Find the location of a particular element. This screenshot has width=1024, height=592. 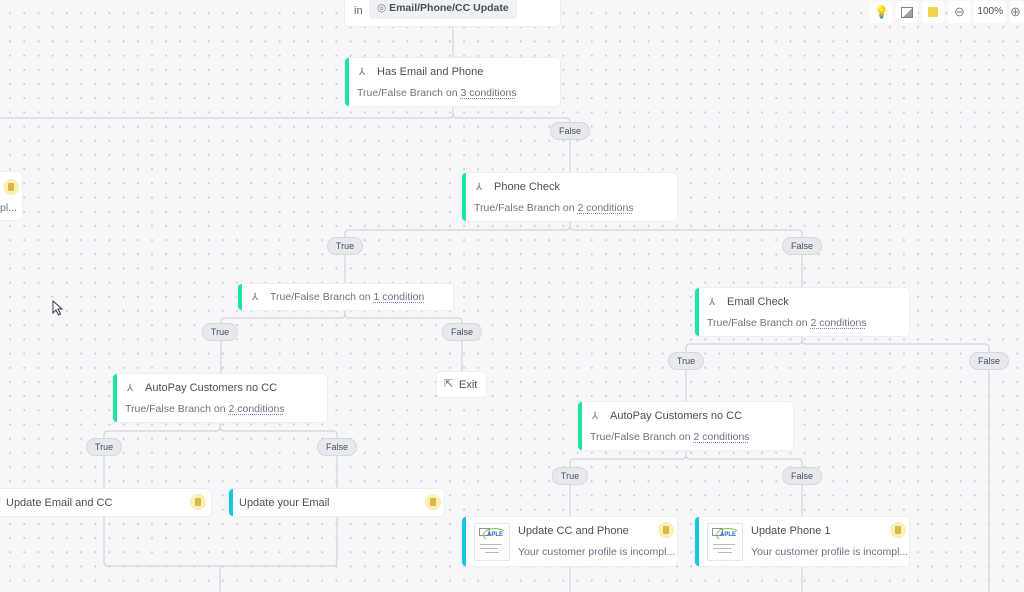

segment-name: Email/Phone/CC Update is located at coordinates (449, 8).